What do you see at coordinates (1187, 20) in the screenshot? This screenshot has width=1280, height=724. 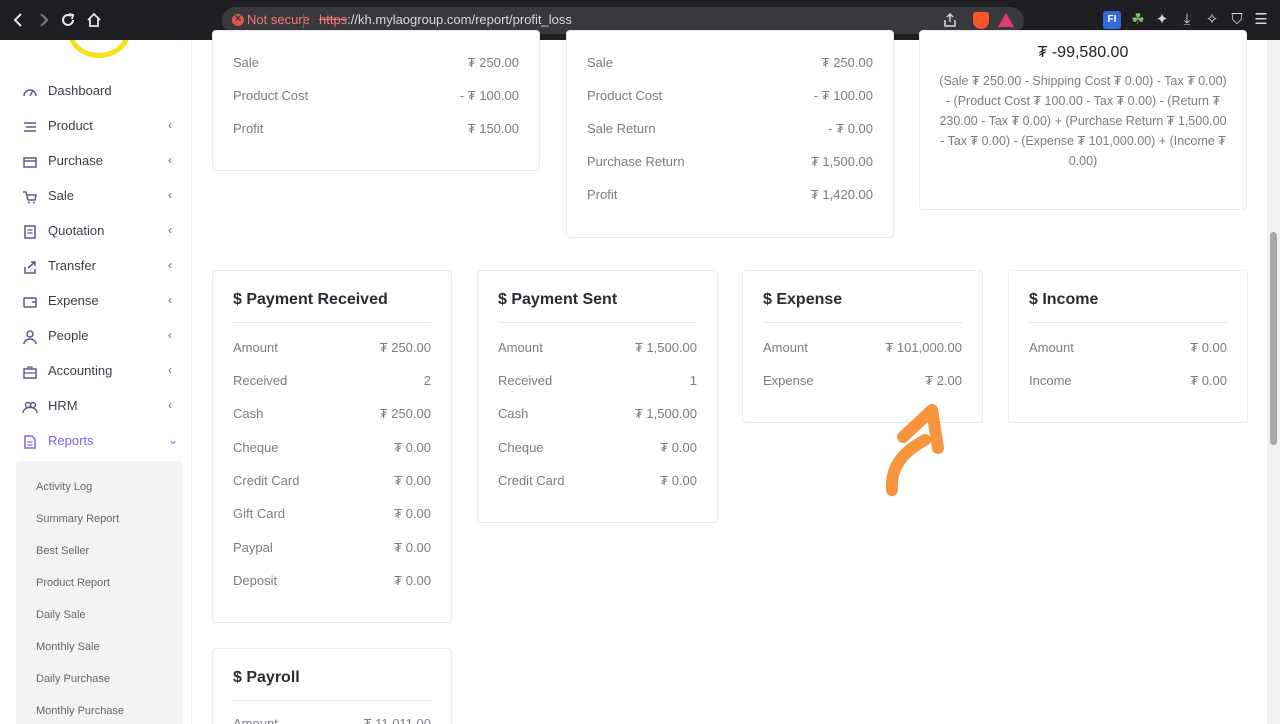 I see `download-icon: ⤓` at bounding box center [1187, 20].